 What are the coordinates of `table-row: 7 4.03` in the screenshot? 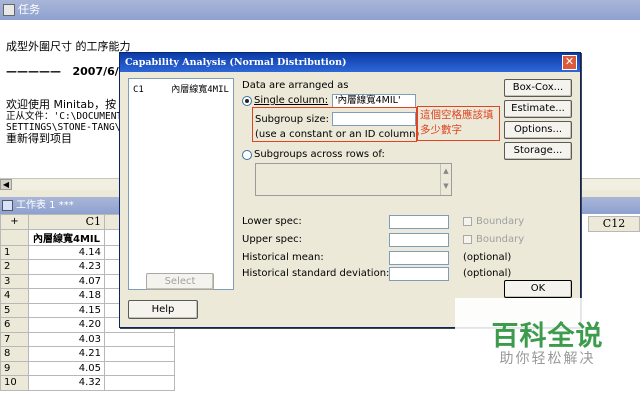 It's located at (87, 339).